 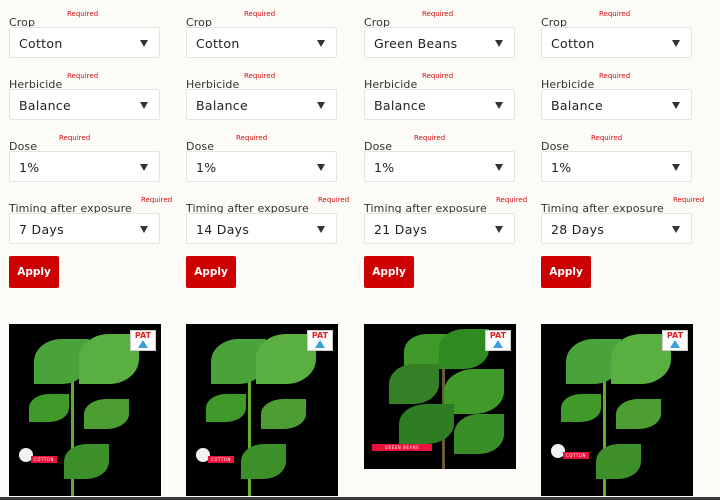 I want to click on timing-select: 14 Days, so click(x=261, y=228).